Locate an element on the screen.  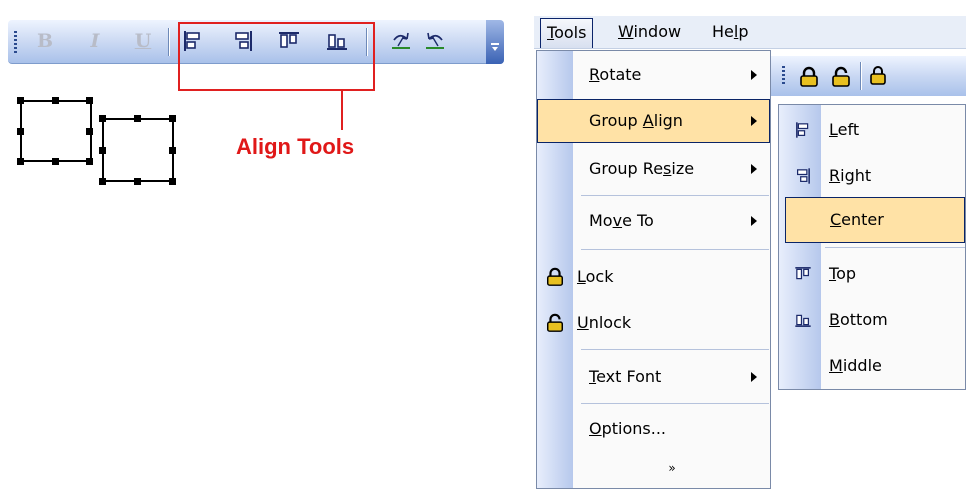
align-bottom-icon is located at coordinates (803, 320).